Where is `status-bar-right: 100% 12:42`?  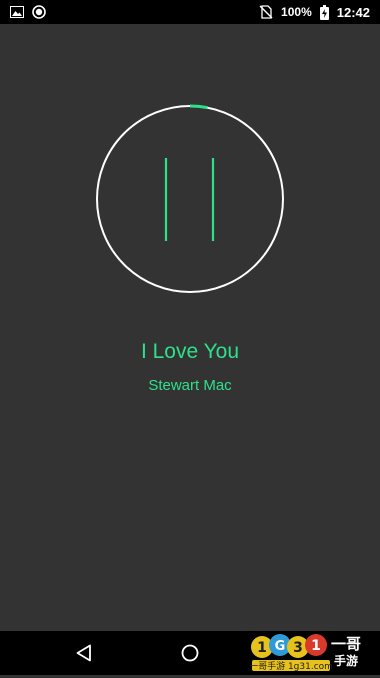 status-bar-right: 100% 12:42 is located at coordinates (314, 12).